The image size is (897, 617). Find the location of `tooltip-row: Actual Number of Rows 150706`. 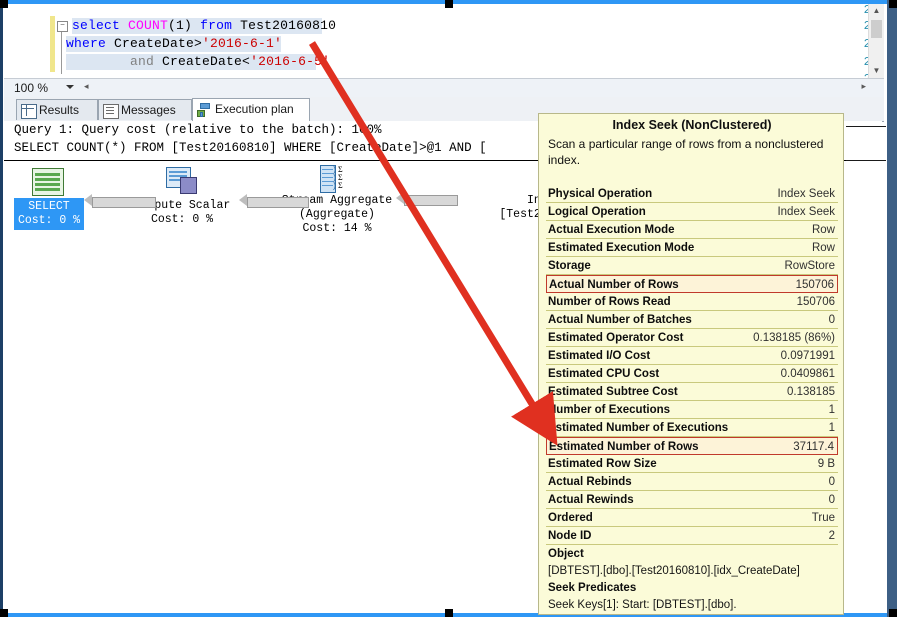

tooltip-row: Actual Number of Rows 150706 is located at coordinates (692, 284).